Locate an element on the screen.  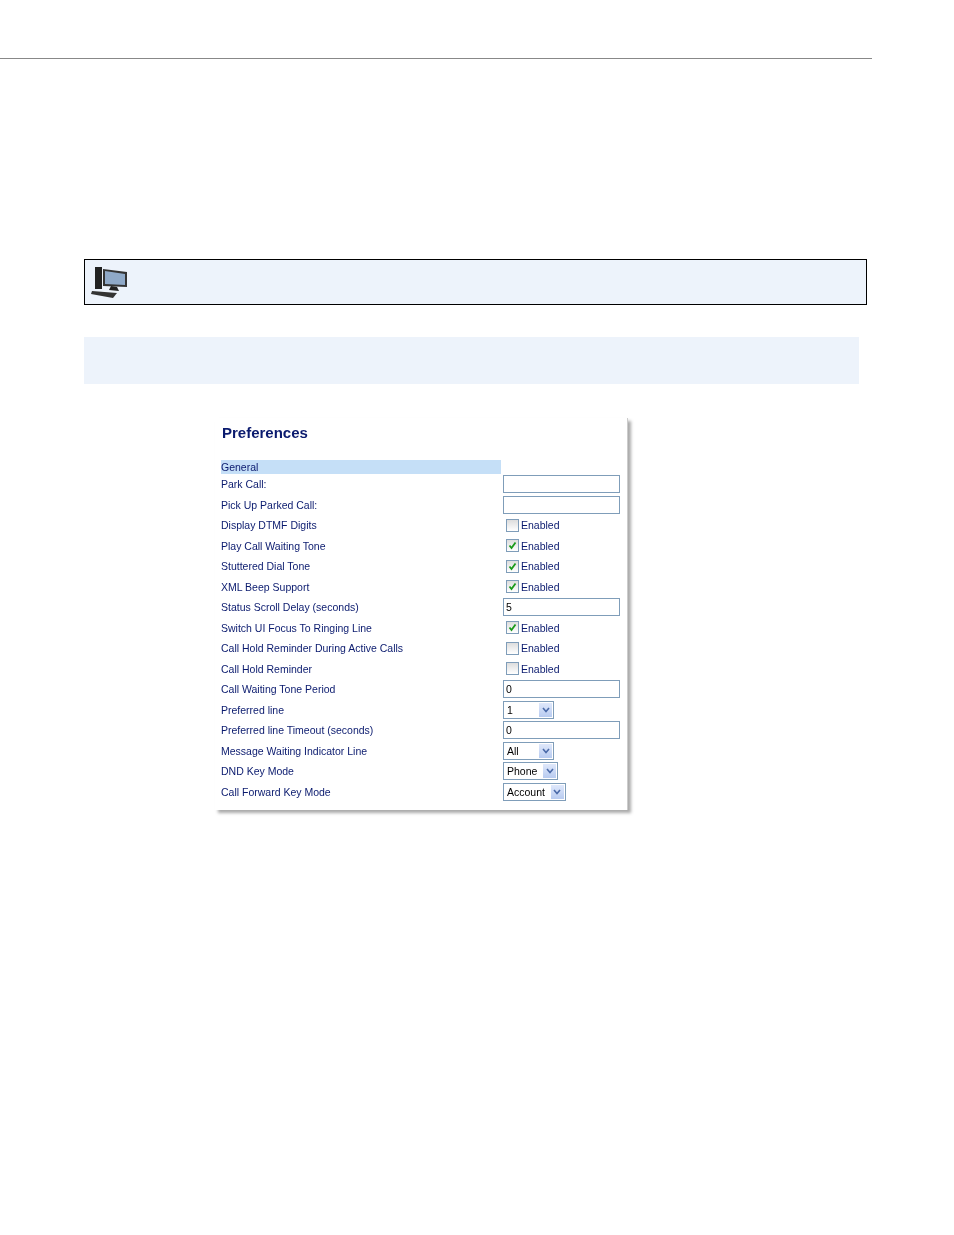
field-label: DND Key Mode is located at coordinates (257, 771).